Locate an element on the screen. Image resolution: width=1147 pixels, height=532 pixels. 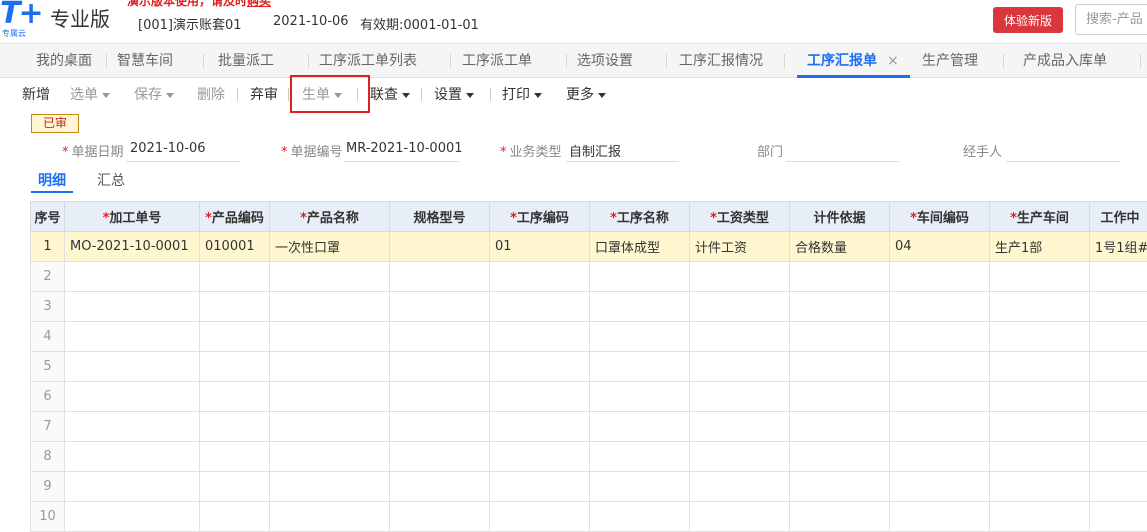
table-row: 10 is located at coordinates (589, 517).